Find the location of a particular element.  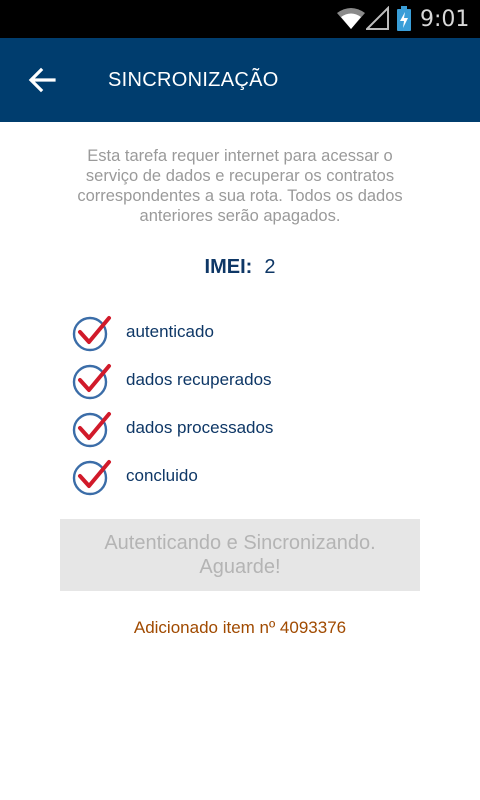

step-authenticated: autenticado is located at coordinates (242, 336).